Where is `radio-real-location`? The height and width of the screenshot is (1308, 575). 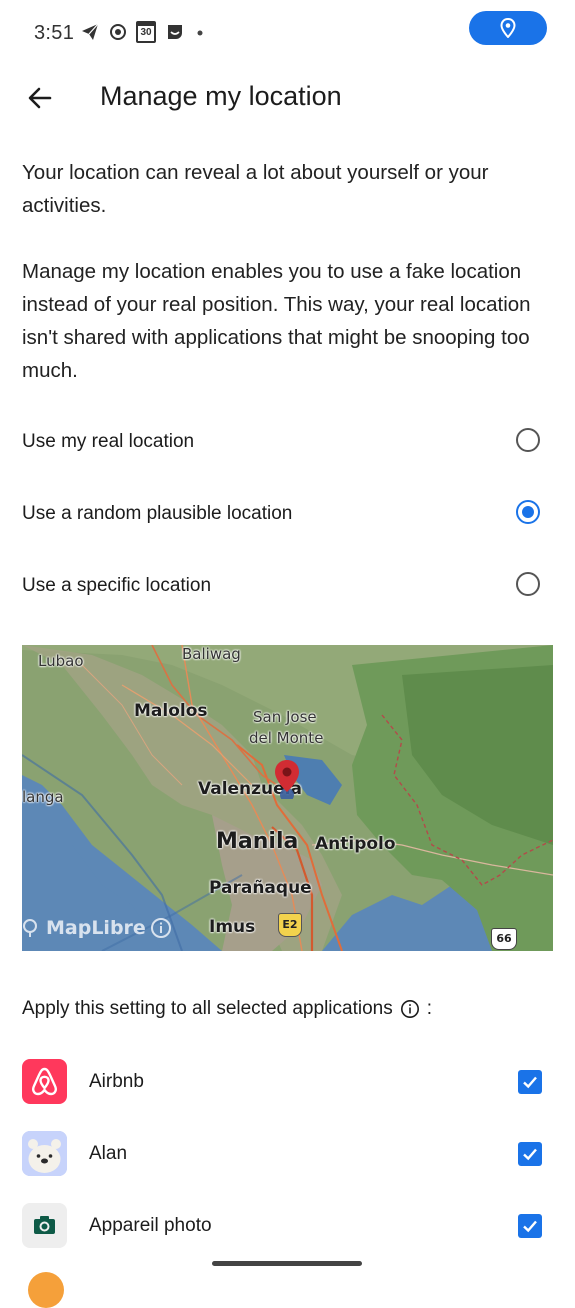
radio-real-location is located at coordinates (528, 440).